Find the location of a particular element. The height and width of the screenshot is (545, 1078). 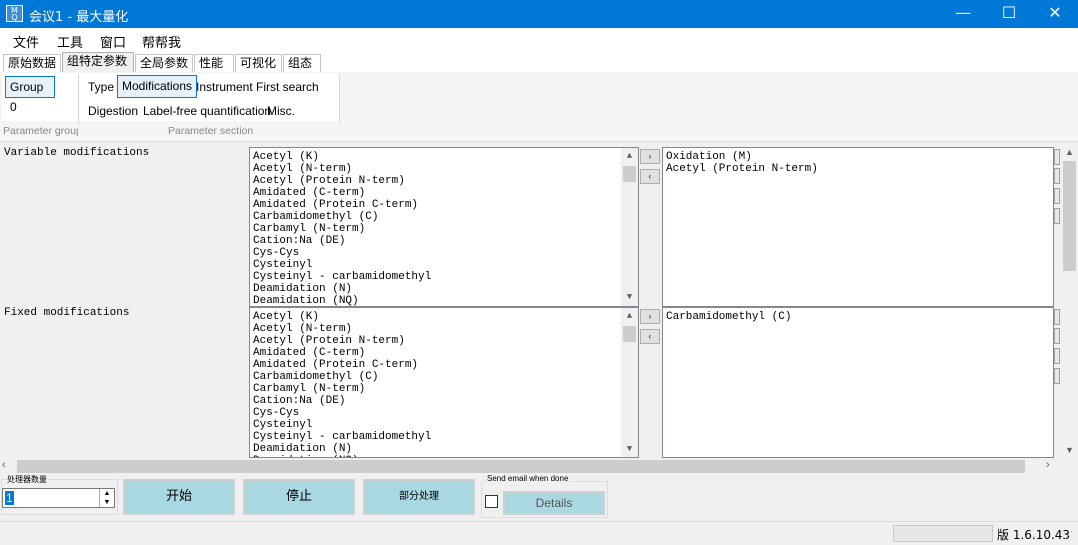

remove-fixed-mod-button: ‹ is located at coordinates (650, 336).